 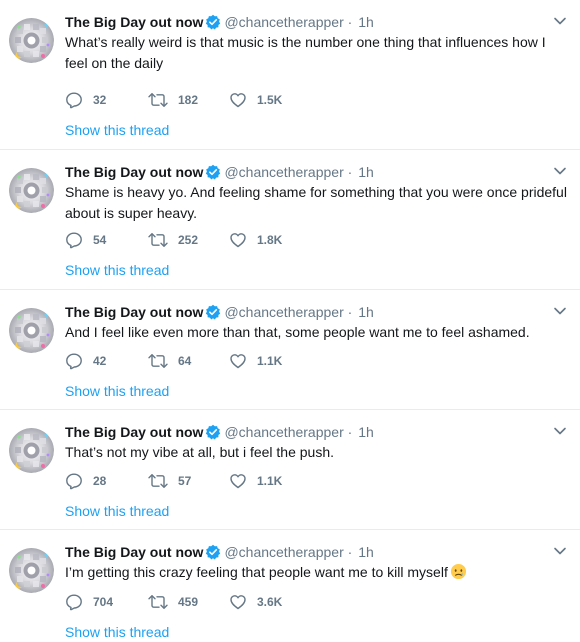 What do you see at coordinates (85, 361) in the screenshot?
I see `reply-button: 42` at bounding box center [85, 361].